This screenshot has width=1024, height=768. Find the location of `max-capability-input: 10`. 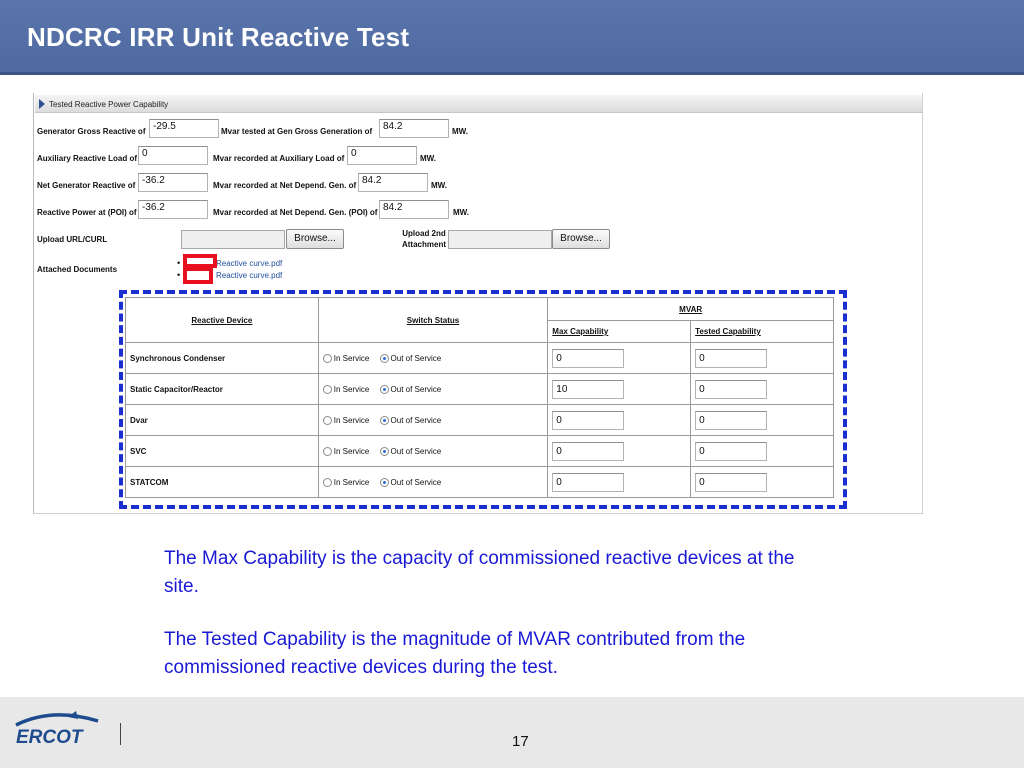

max-capability-input: 10 is located at coordinates (588, 389).